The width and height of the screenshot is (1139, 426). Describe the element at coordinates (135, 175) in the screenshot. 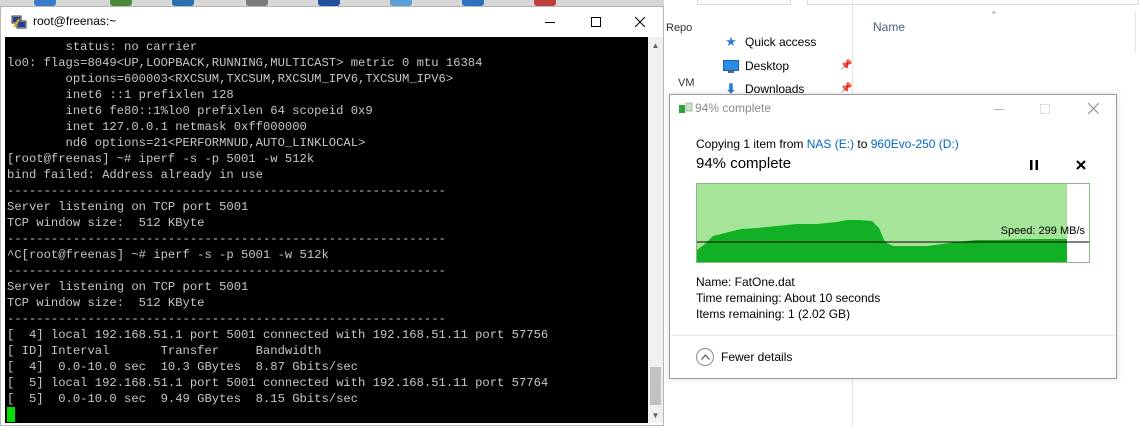

I see `terminal-line: bind failed: Address already in use` at that location.